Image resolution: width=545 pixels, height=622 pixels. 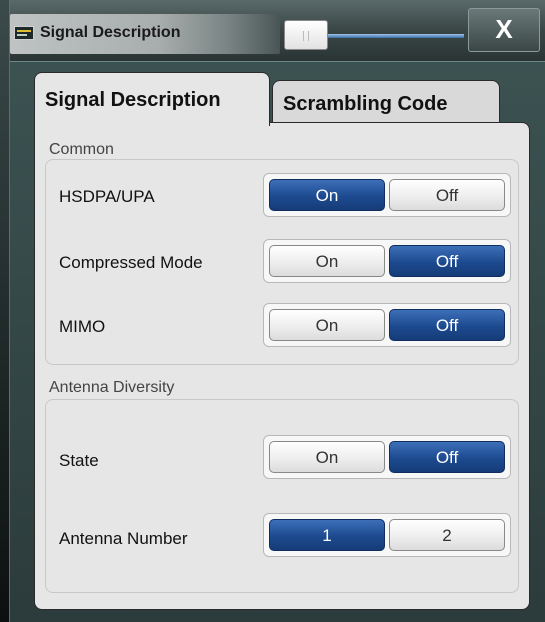 I want to click on tab-signal-description: Signal Description, so click(x=152, y=99).